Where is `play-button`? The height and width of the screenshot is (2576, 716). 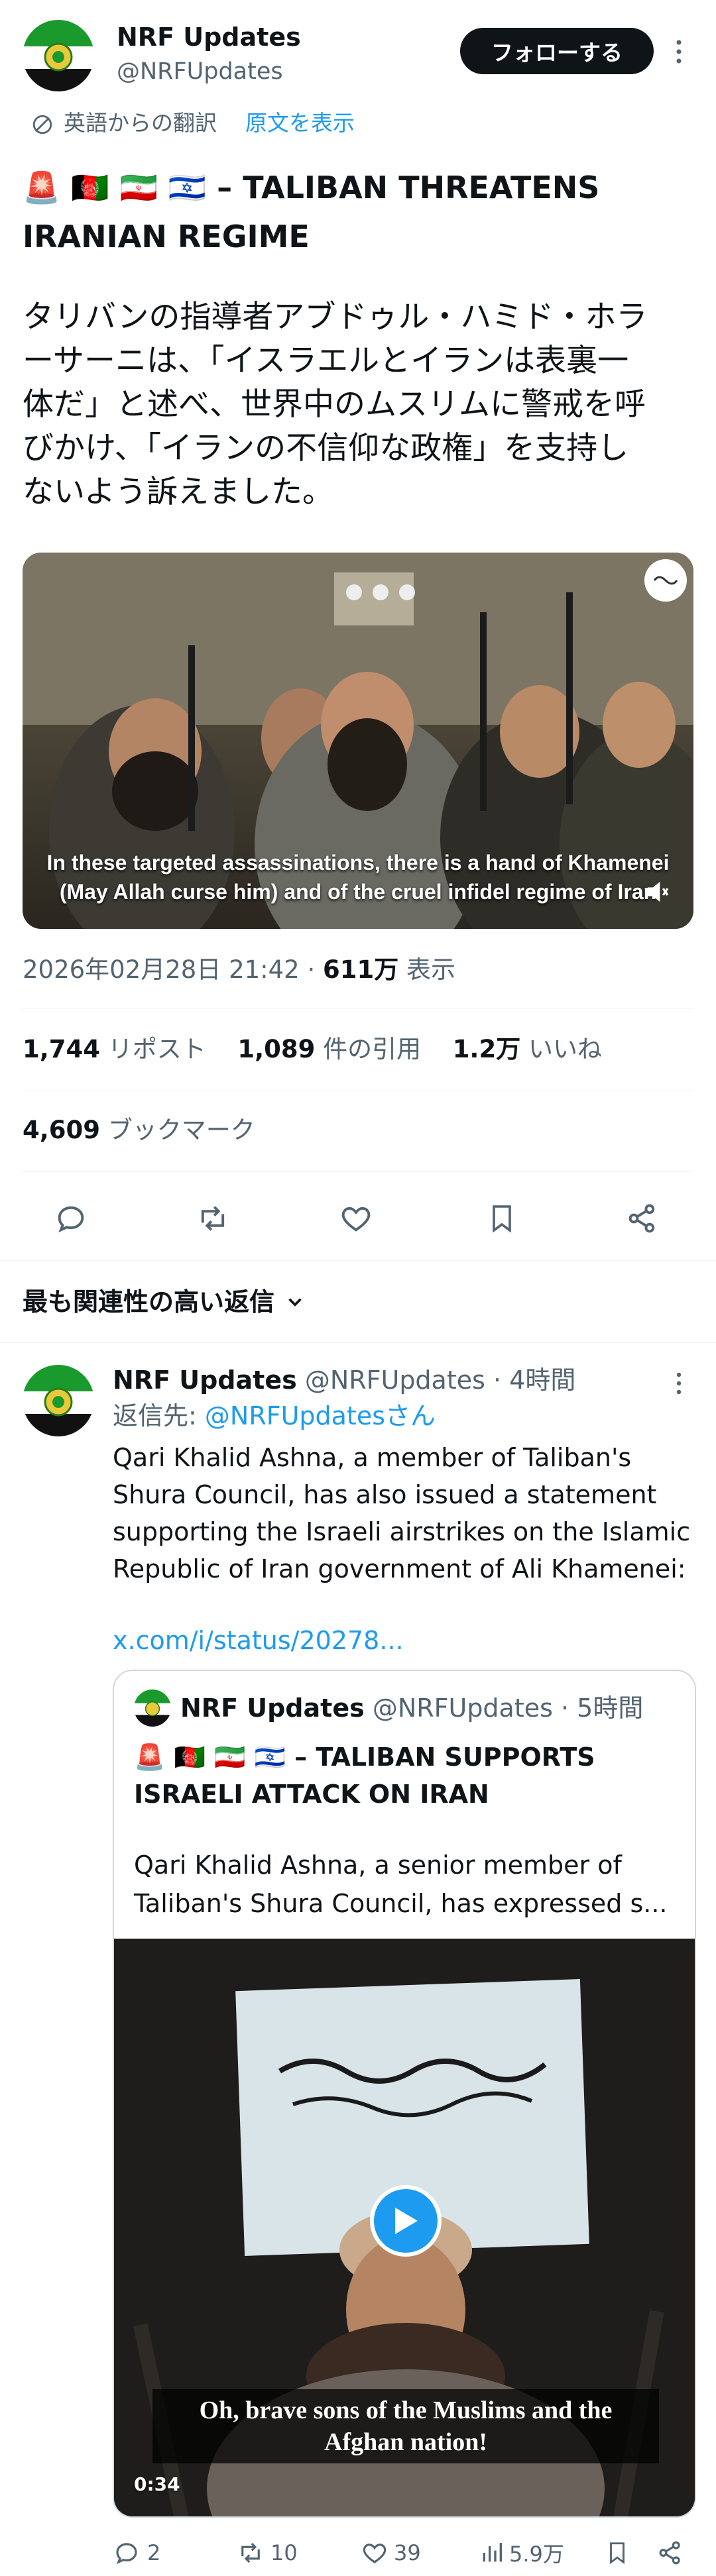 play-button is located at coordinates (406, 2221).